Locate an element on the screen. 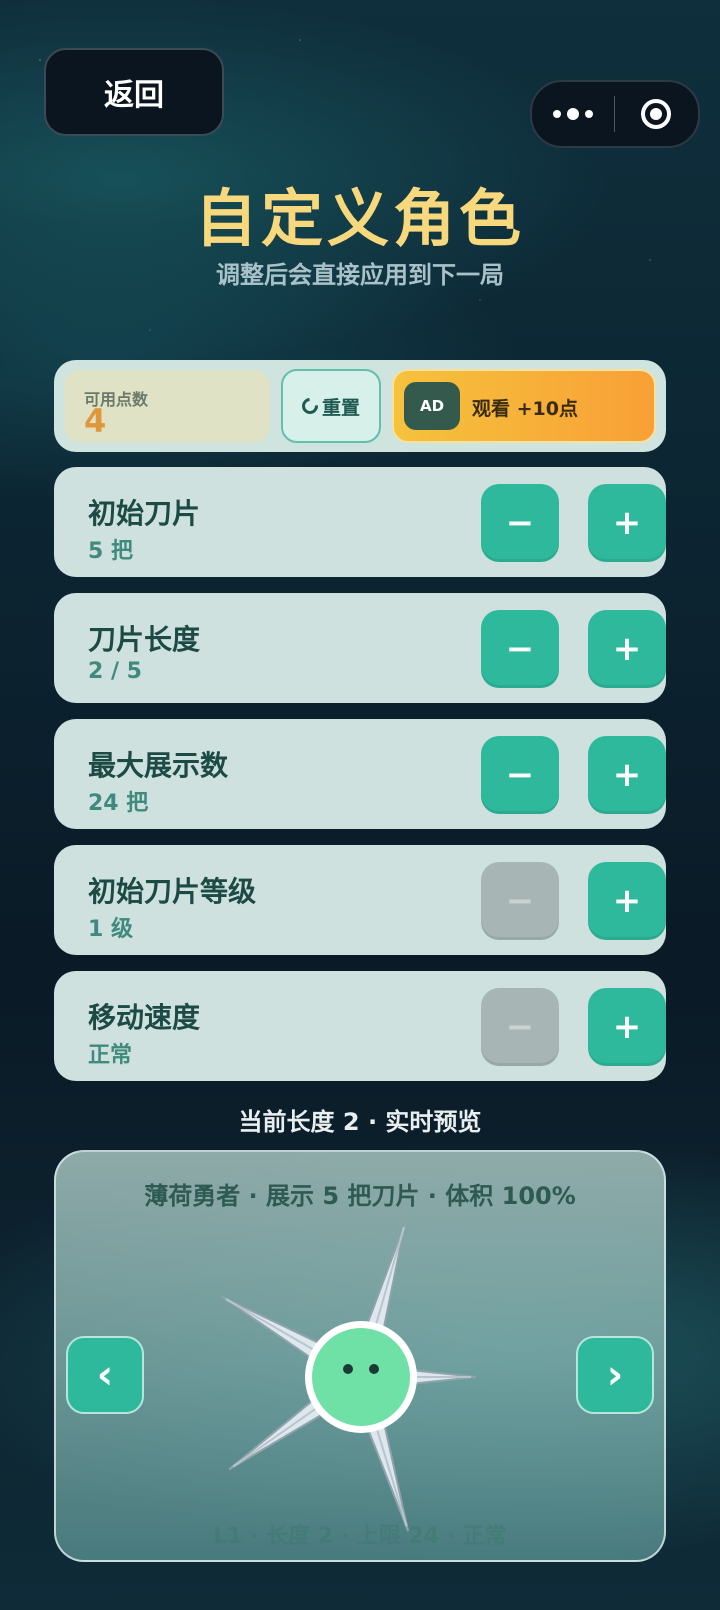 Image resolution: width=720 pixels, height=1610 pixels. character-body is located at coordinates (361, 1377).